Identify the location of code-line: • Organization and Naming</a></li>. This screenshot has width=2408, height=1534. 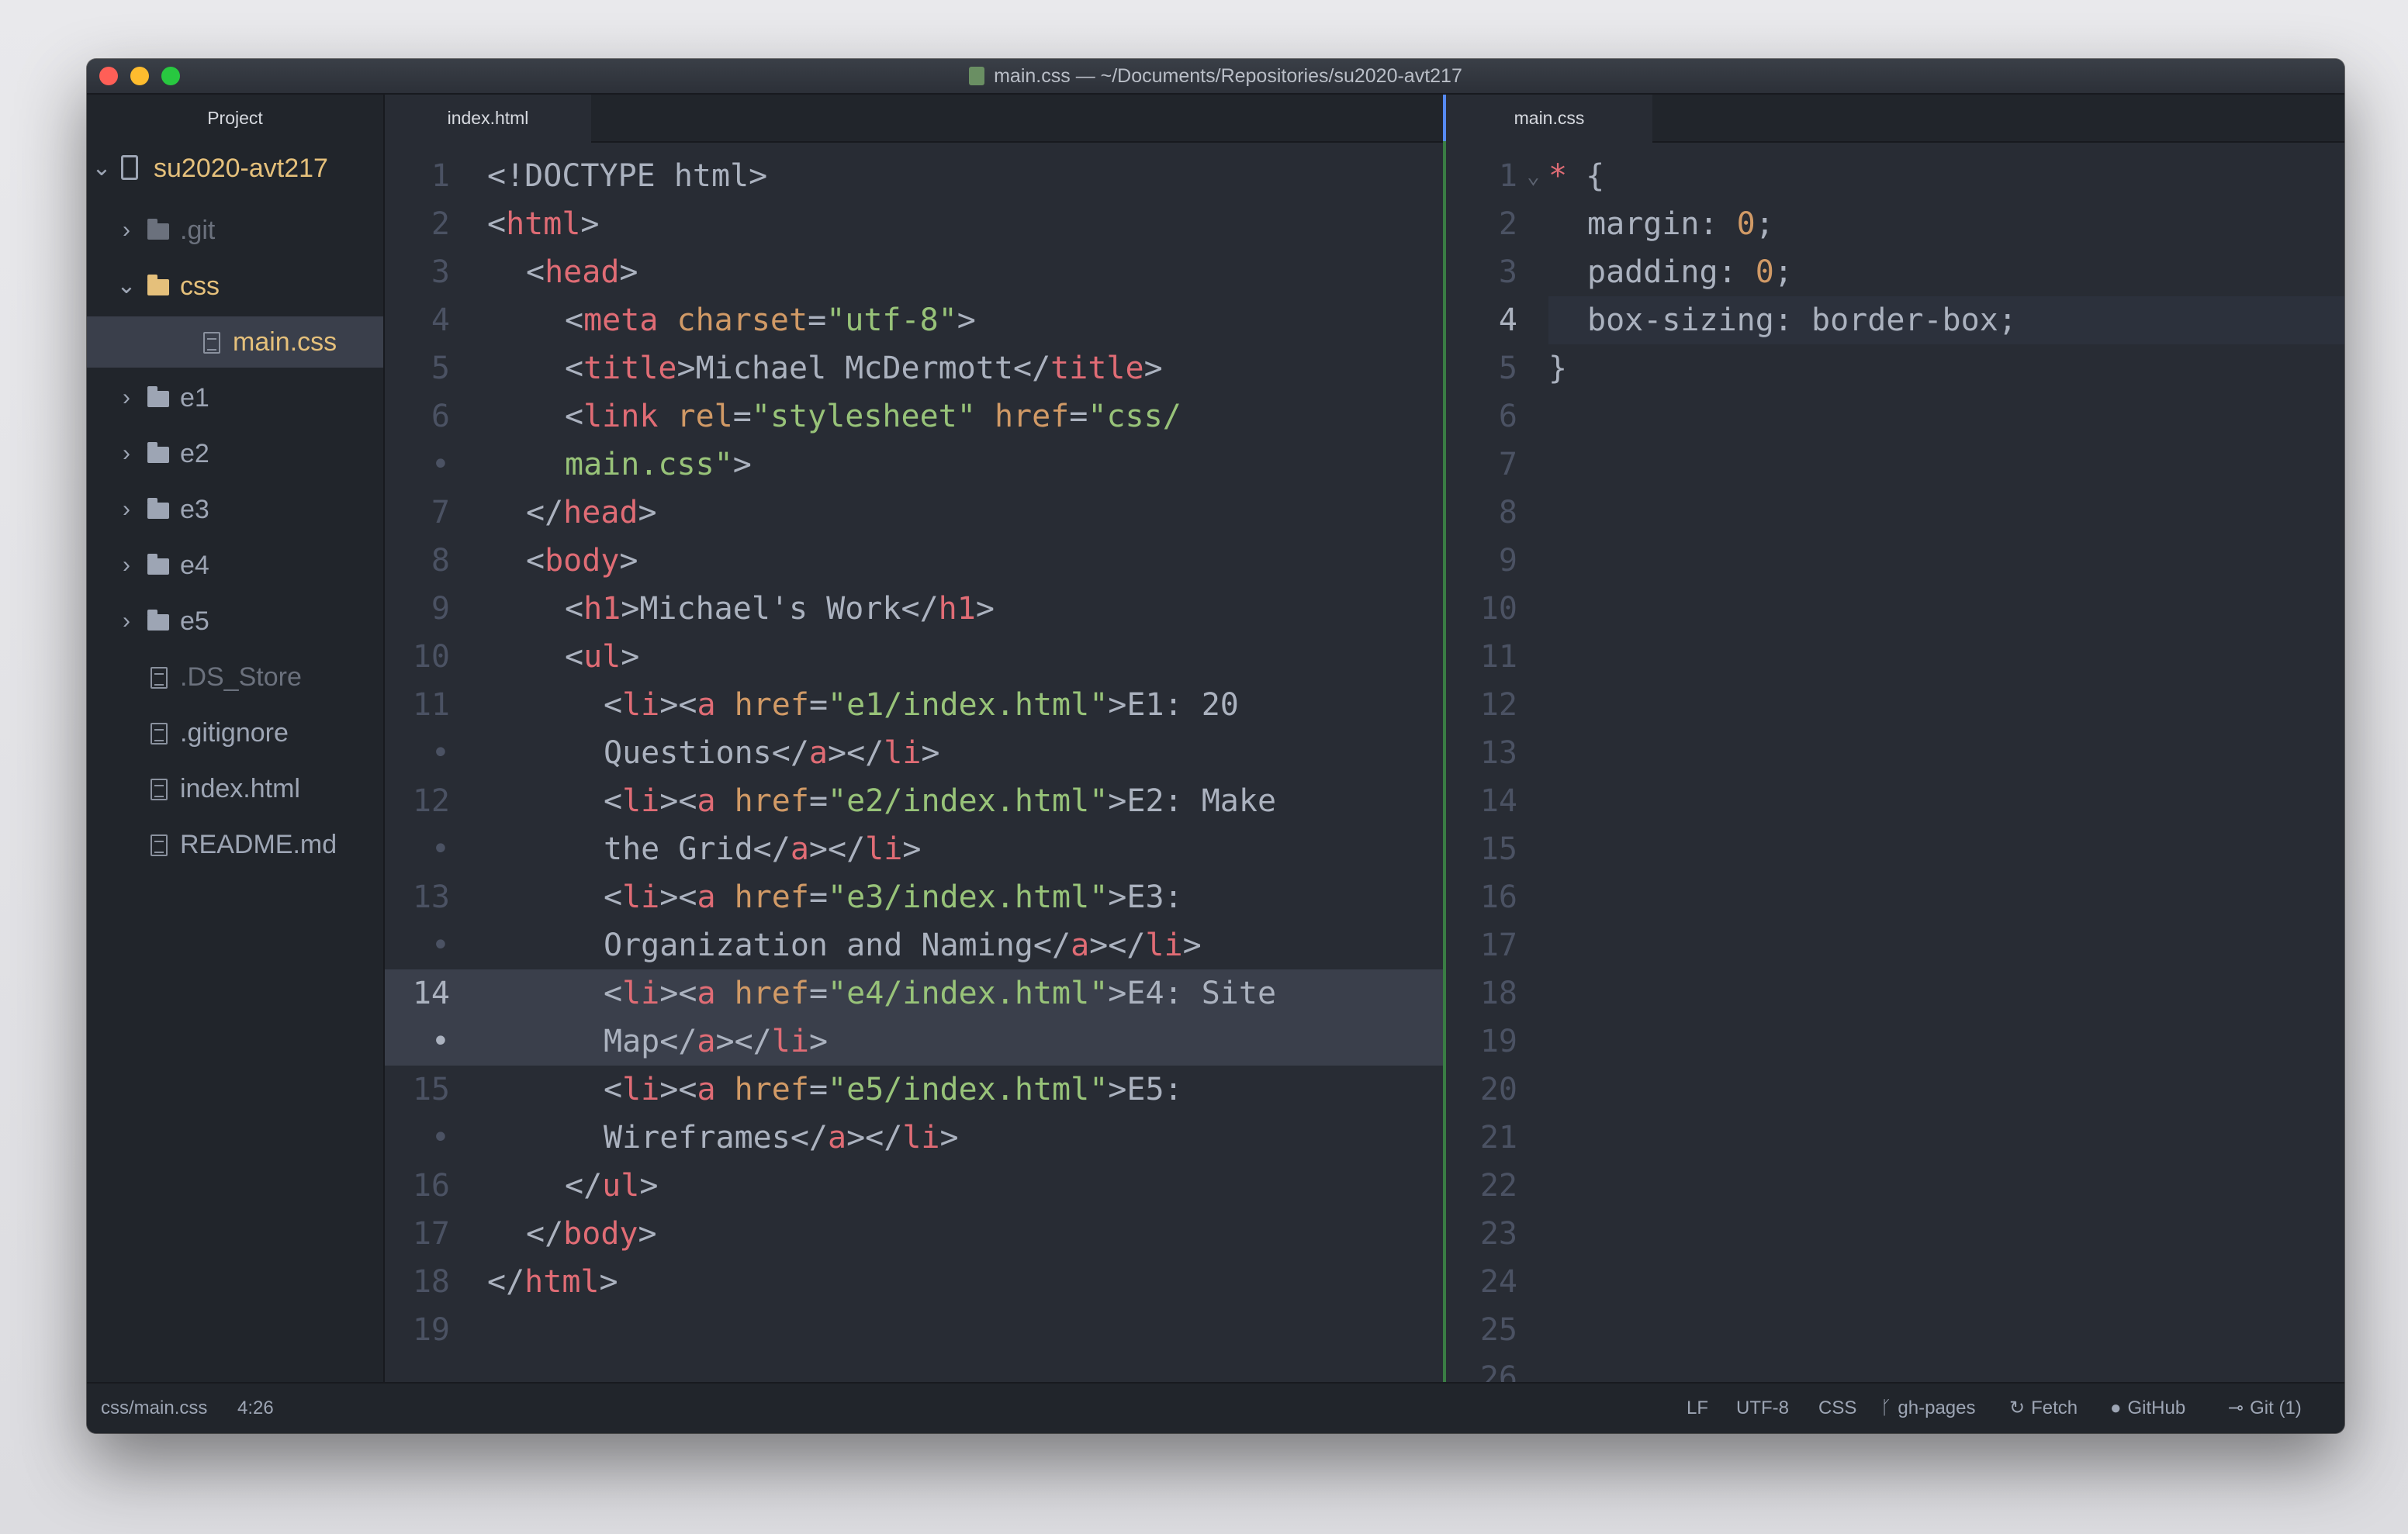
(914, 945).